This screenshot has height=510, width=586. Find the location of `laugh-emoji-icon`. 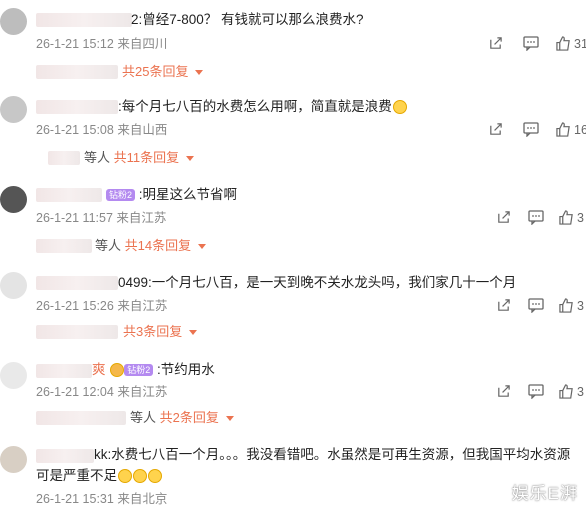

laugh-emoji-icon is located at coordinates (399, 107).